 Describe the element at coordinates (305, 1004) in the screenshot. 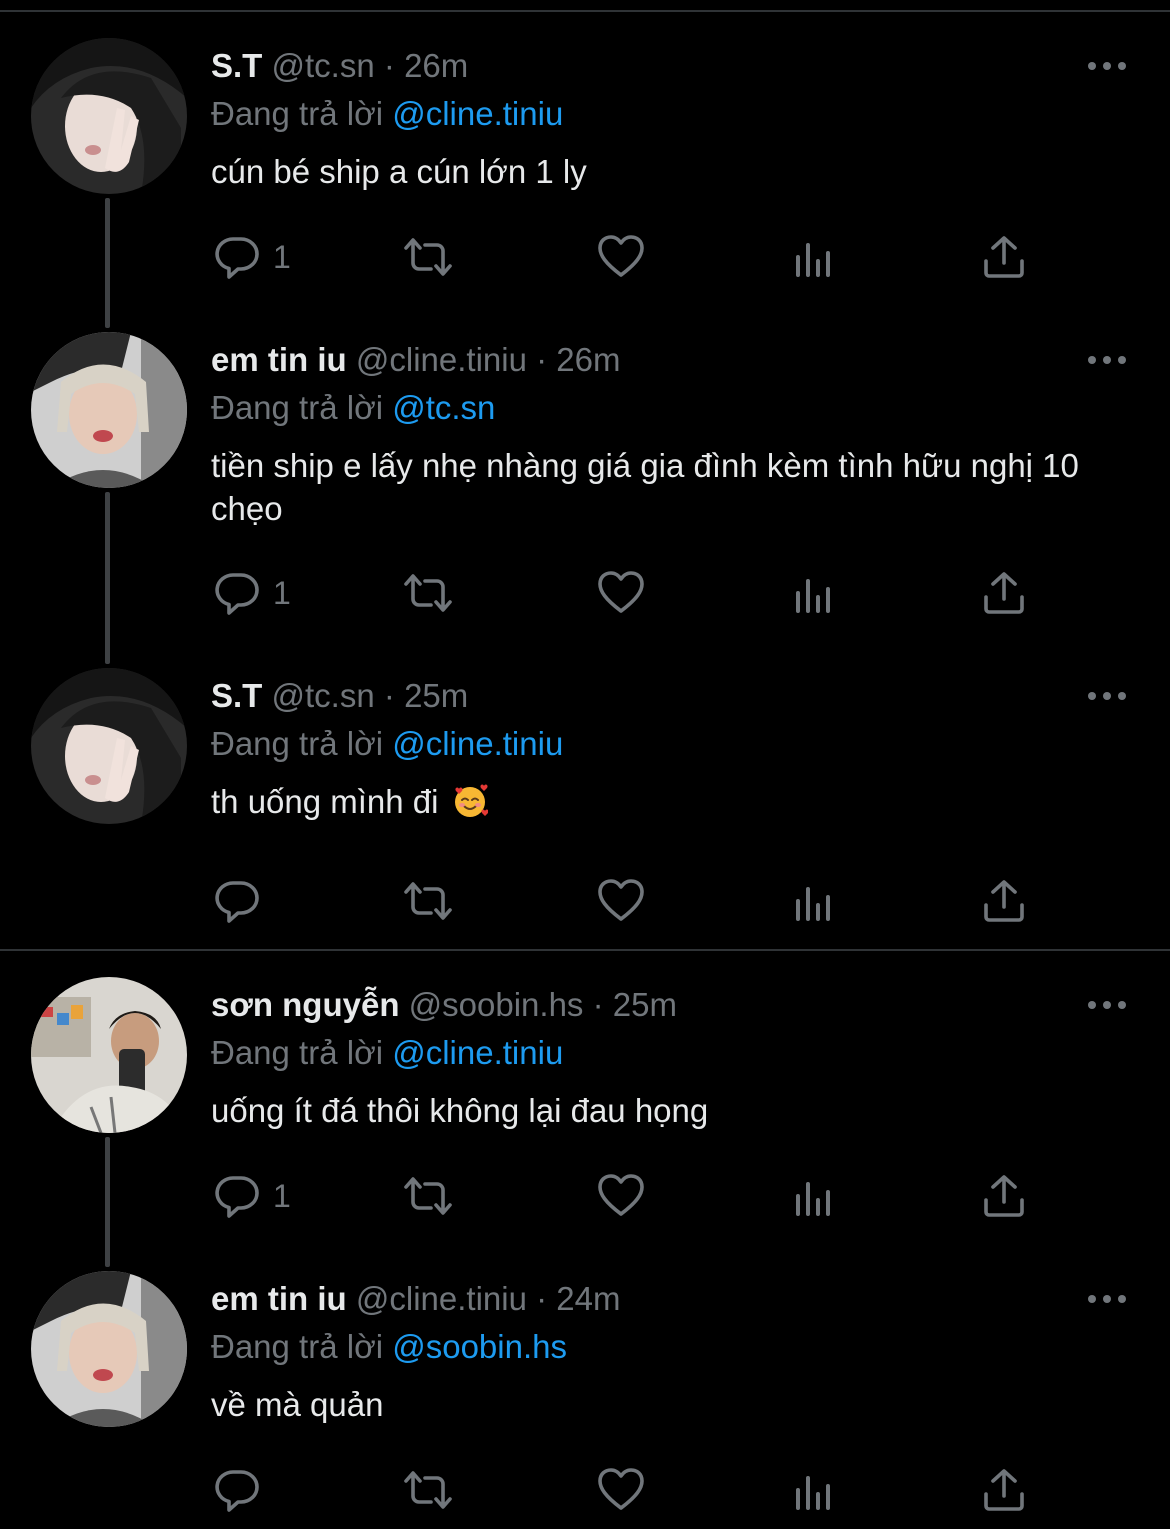

I see `display-name: sơn nguyễn` at that location.